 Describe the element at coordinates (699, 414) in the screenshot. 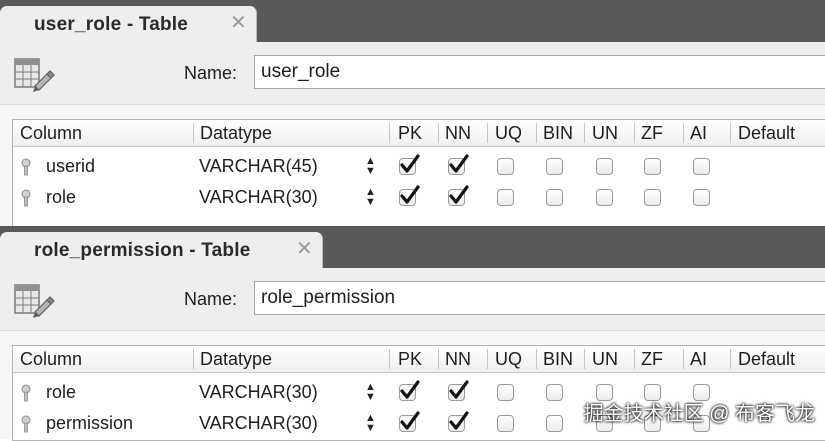

I see `watermark: 掘金技术社区 @ 布客飞龙` at that location.